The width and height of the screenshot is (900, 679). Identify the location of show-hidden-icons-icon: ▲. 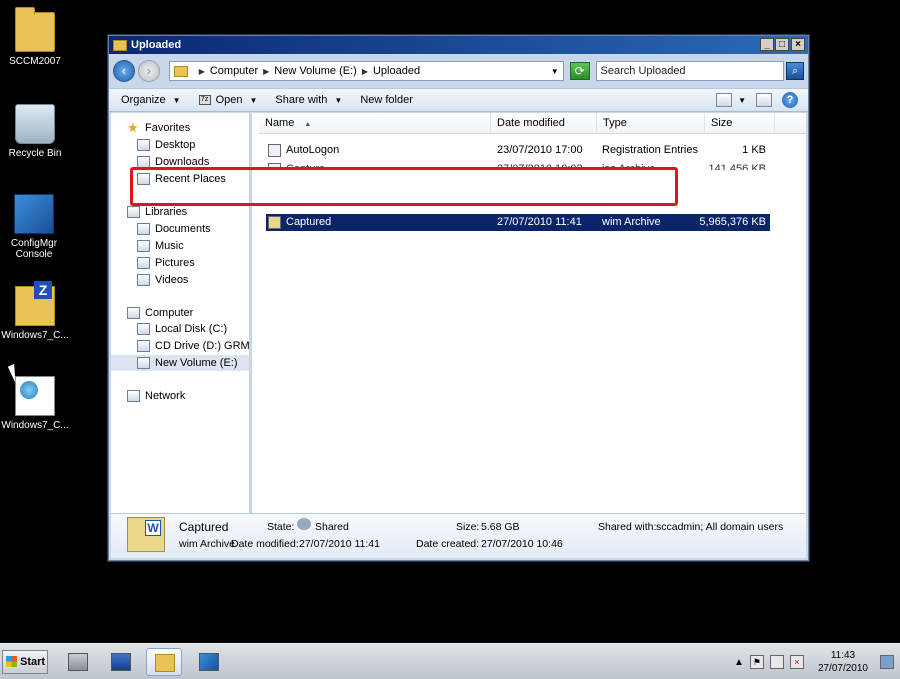
(739, 662).